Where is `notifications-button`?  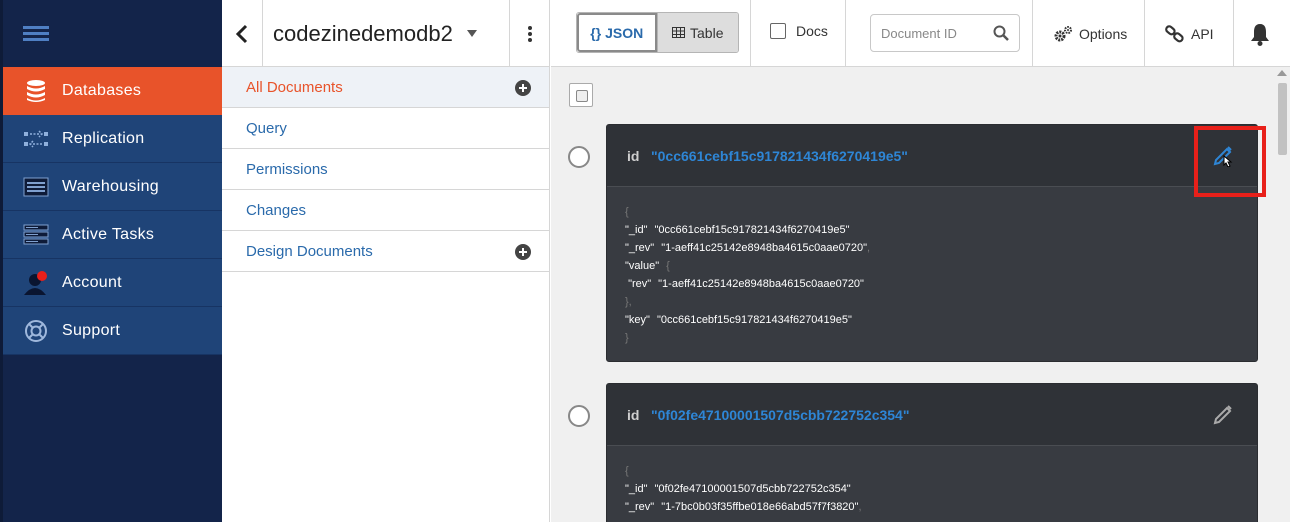
notifications-button is located at coordinates (1263, 33).